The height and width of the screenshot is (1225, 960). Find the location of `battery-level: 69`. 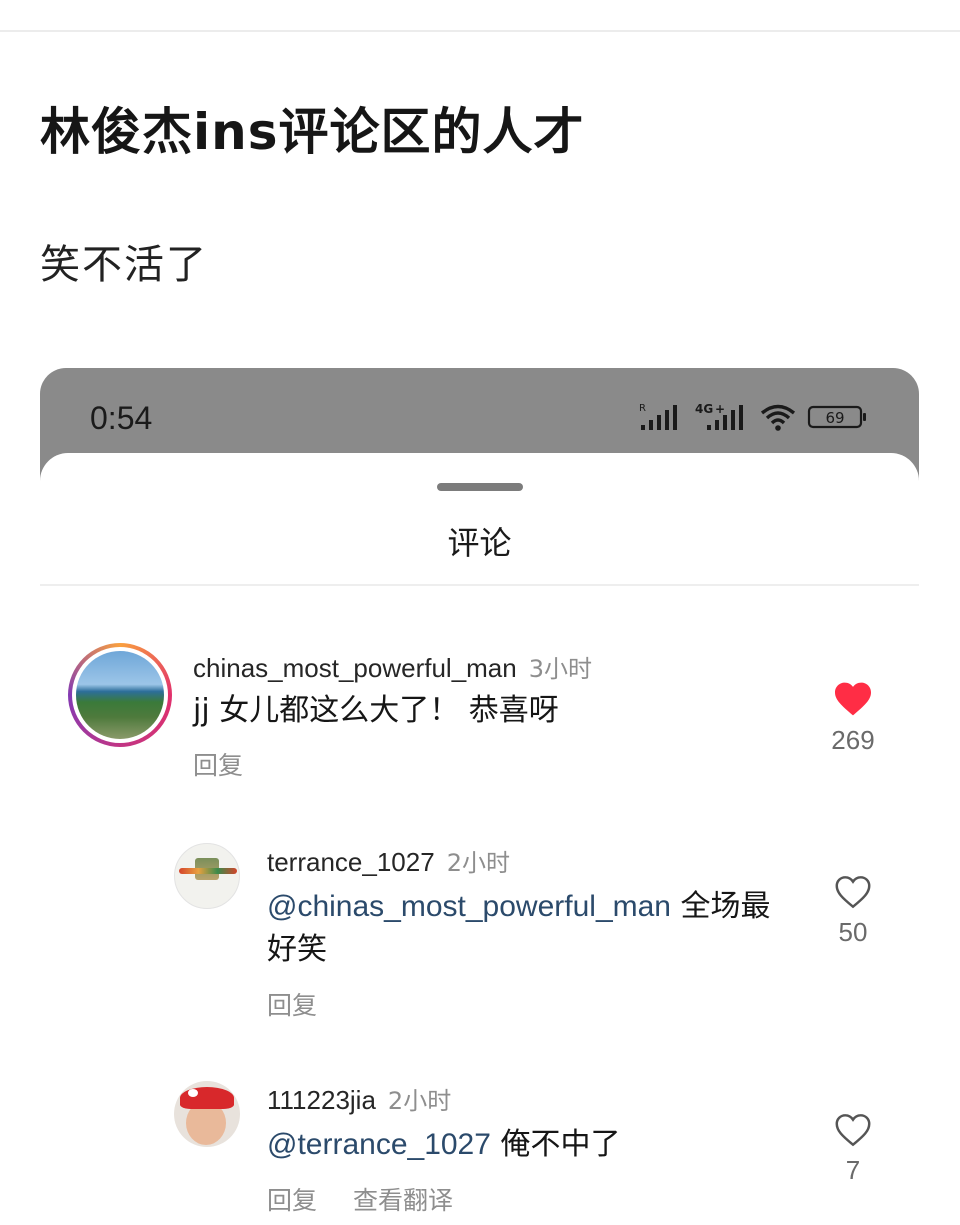

battery-level: 69 is located at coordinates (834, 418).